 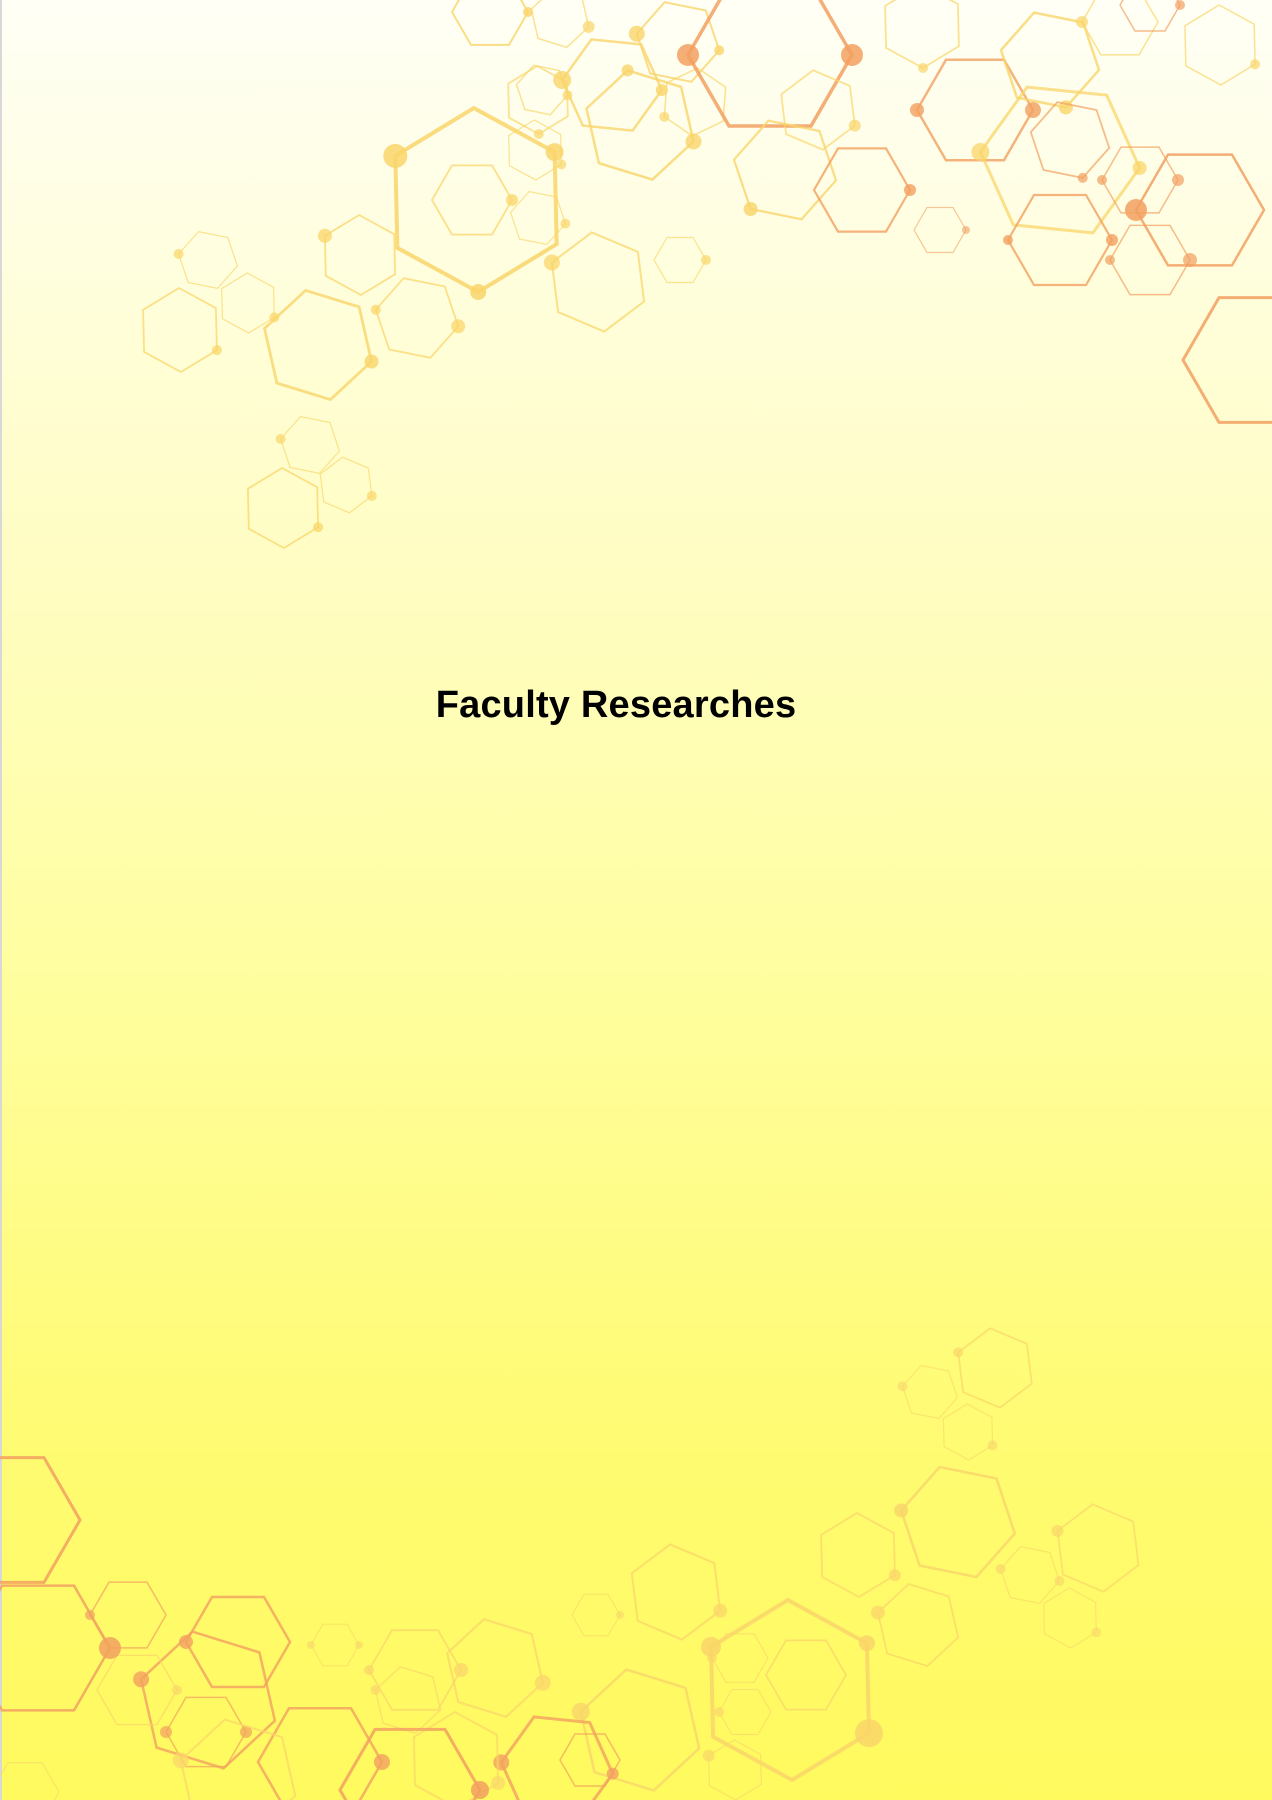 I want to click on page-title: Faculty Researches, so click(x=616, y=705).